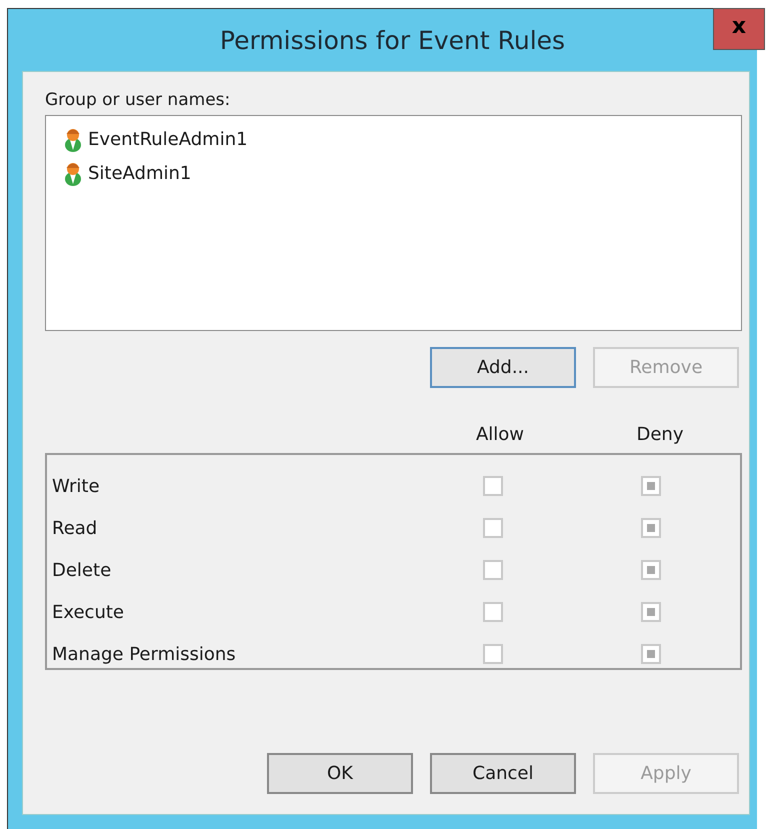 The image size is (768, 829). What do you see at coordinates (660, 434) in the screenshot?
I see `column-header: Deny` at bounding box center [660, 434].